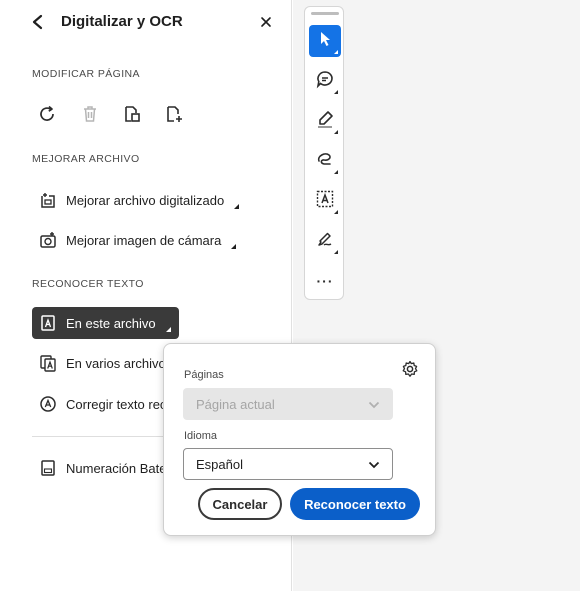  I want to click on modify-page-tools, so click(111, 114).